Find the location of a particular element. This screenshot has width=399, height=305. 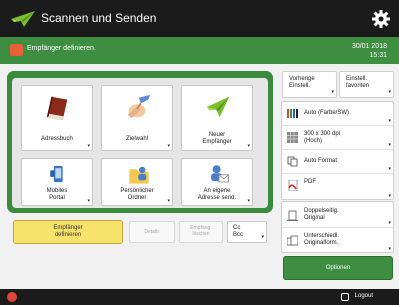

resolution-grid-icon is located at coordinates (292, 137).